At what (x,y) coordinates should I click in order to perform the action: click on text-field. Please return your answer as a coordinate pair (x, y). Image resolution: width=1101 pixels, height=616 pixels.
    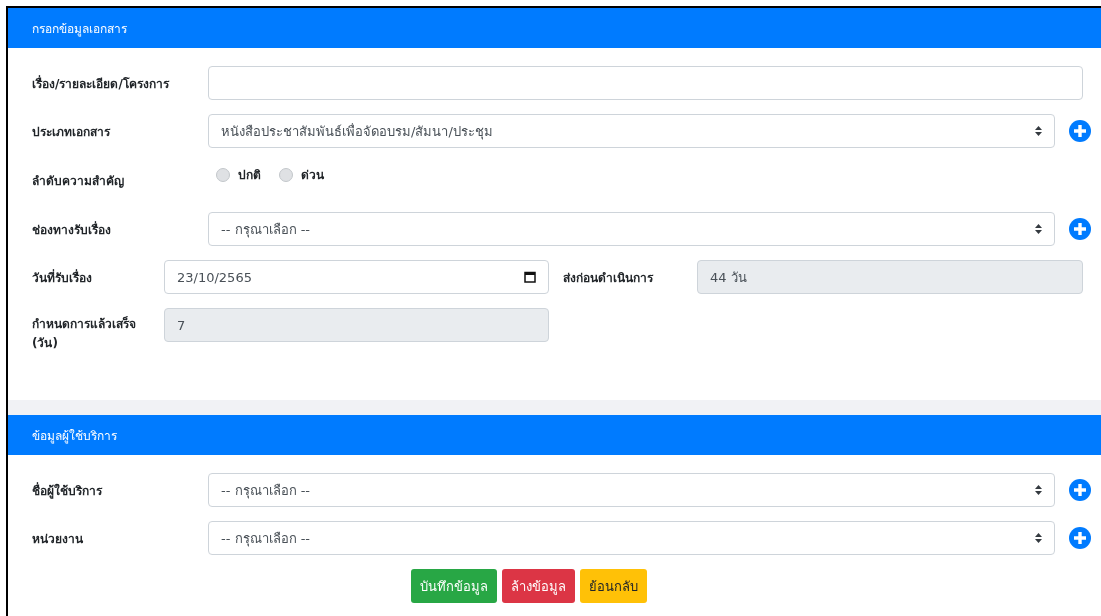
    Looking at the image, I should click on (645, 83).